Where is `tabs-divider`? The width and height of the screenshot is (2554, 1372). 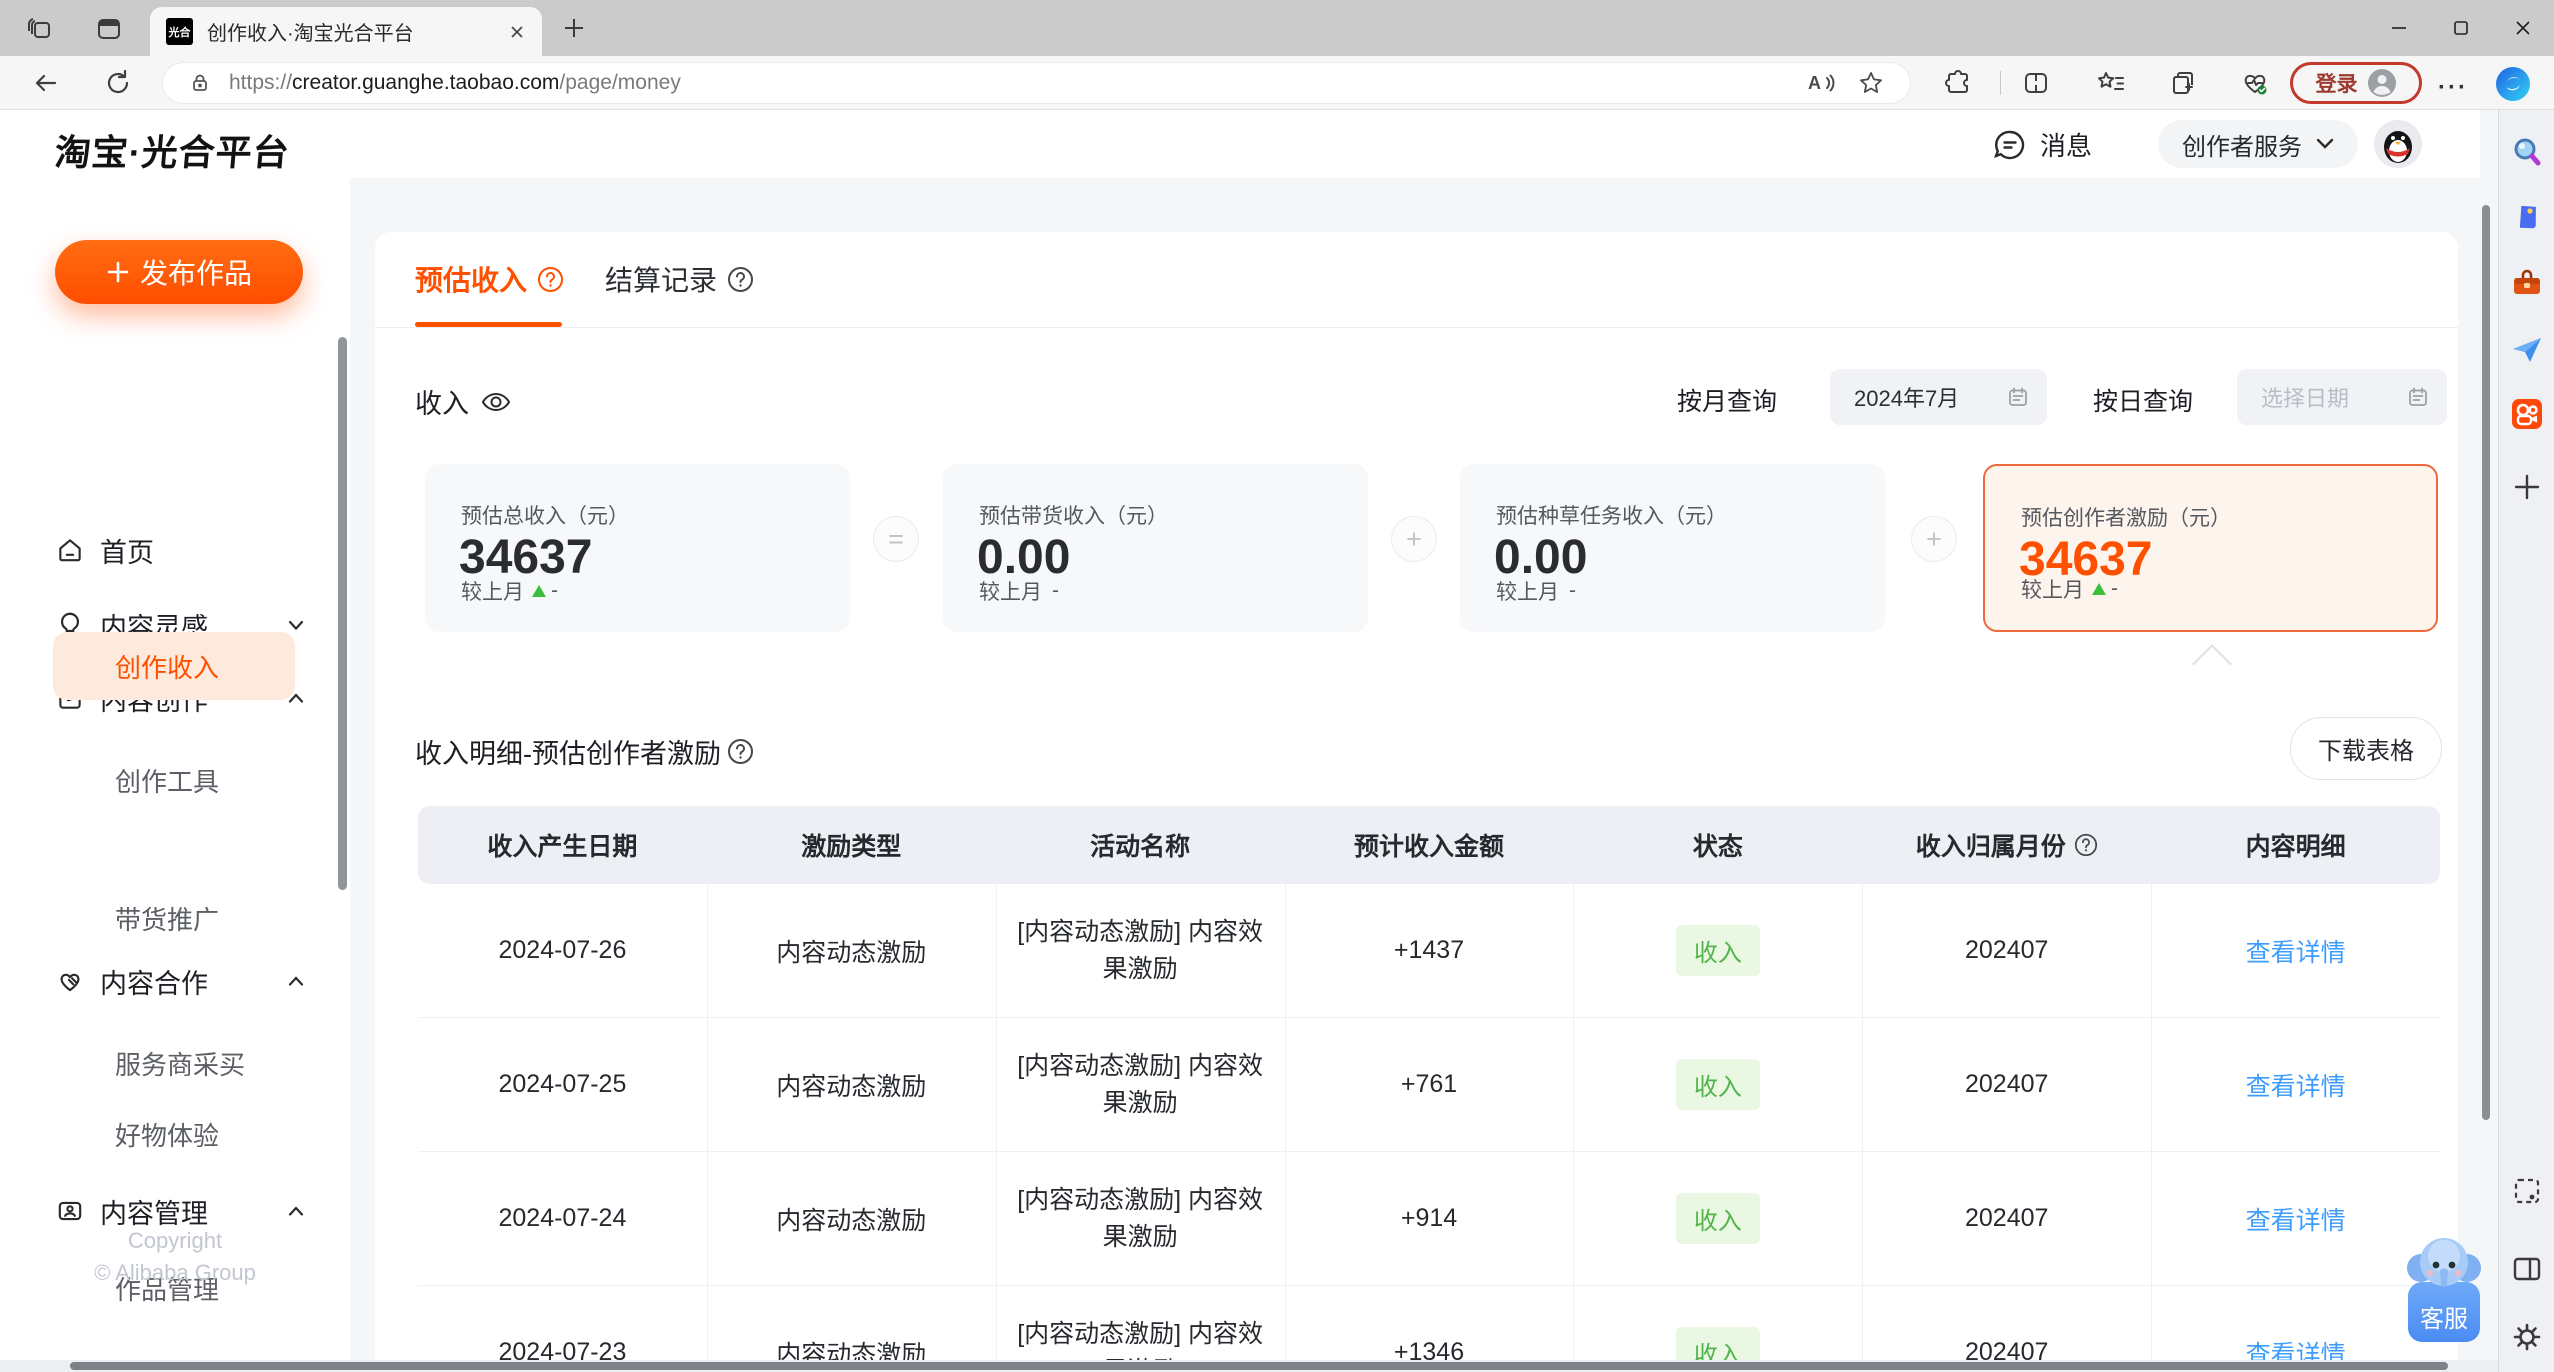
tabs-divider is located at coordinates (1416, 327).